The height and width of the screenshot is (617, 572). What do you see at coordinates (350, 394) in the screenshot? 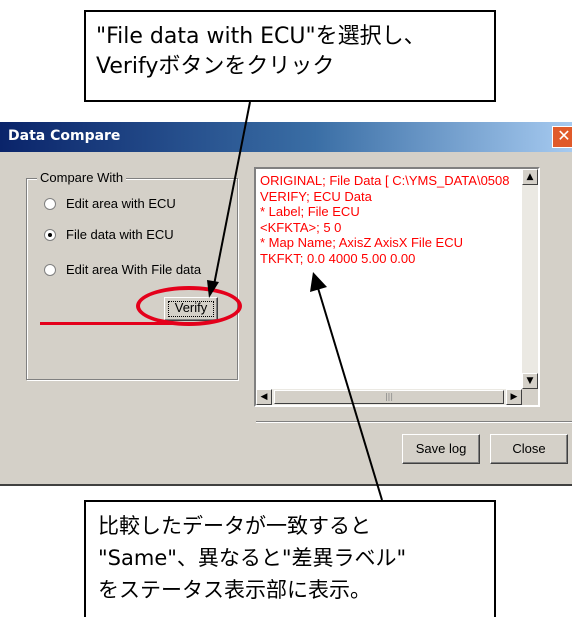
I see `arrow-to-log` at bounding box center [350, 394].